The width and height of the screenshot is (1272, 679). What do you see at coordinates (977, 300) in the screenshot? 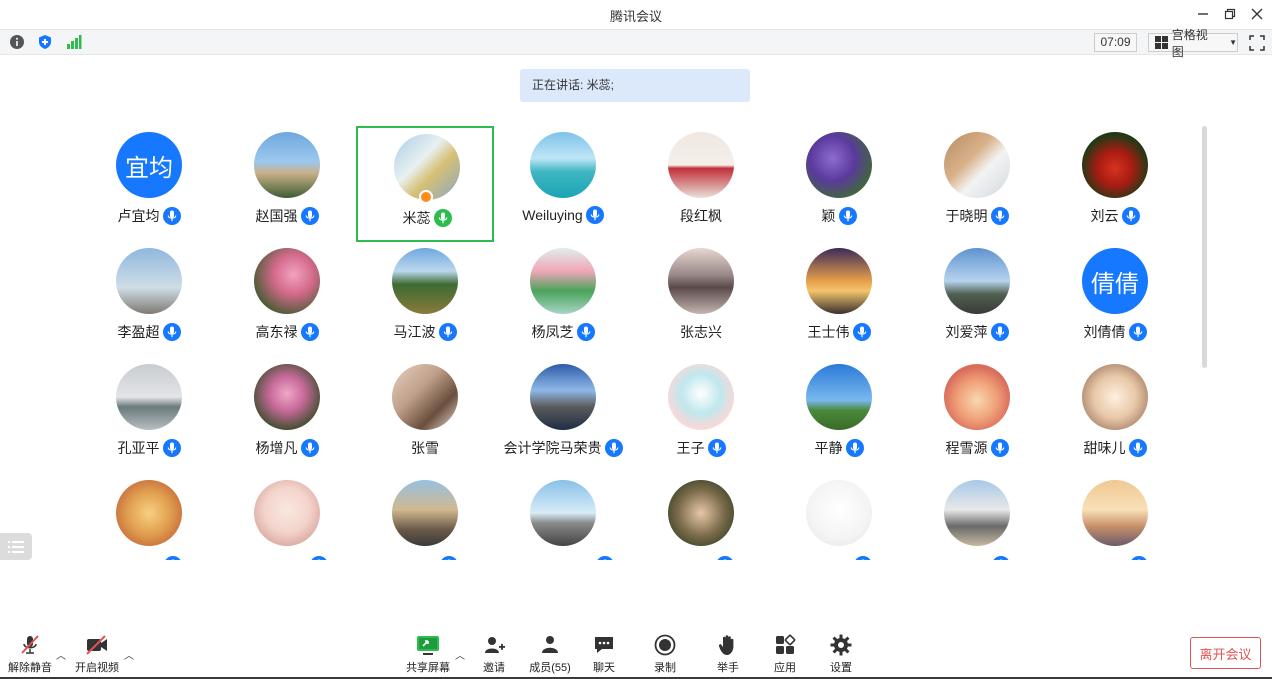
I see `participant-tile: 刘爱萍` at bounding box center [977, 300].